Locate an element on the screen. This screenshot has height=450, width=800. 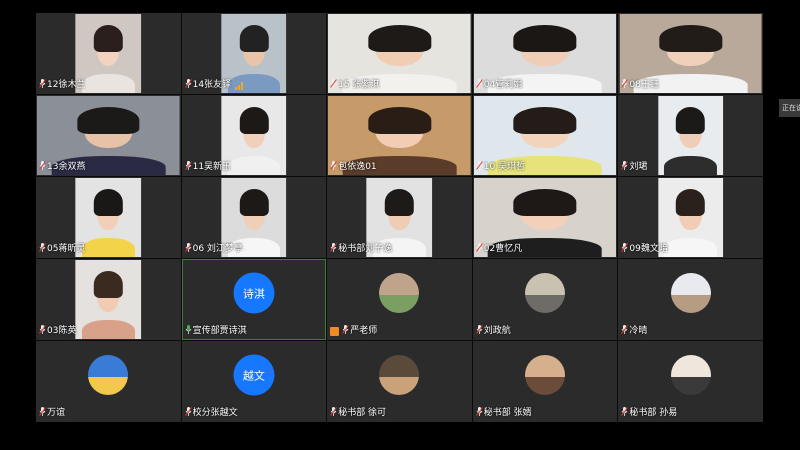
participant-label: 万谊 is located at coordinates (52, 413).